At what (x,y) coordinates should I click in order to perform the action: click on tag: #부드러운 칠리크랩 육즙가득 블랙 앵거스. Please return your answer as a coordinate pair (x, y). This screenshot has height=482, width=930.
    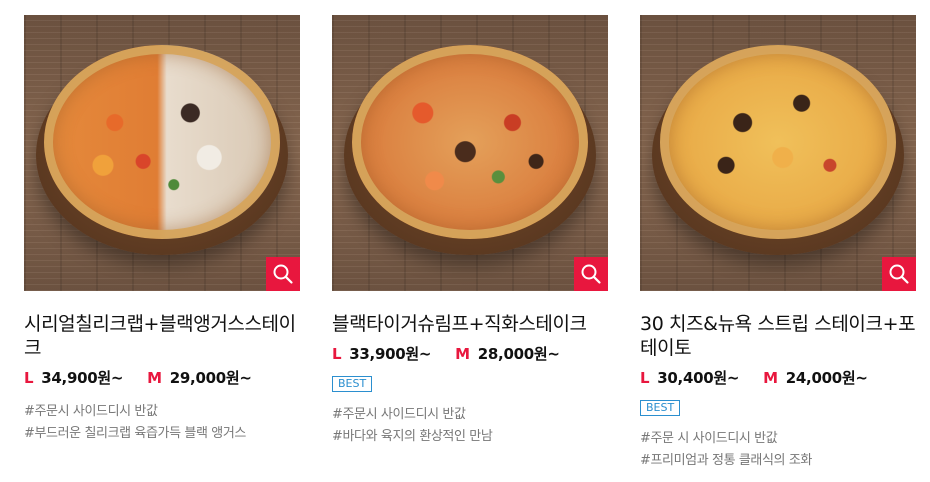
    Looking at the image, I should click on (135, 433).